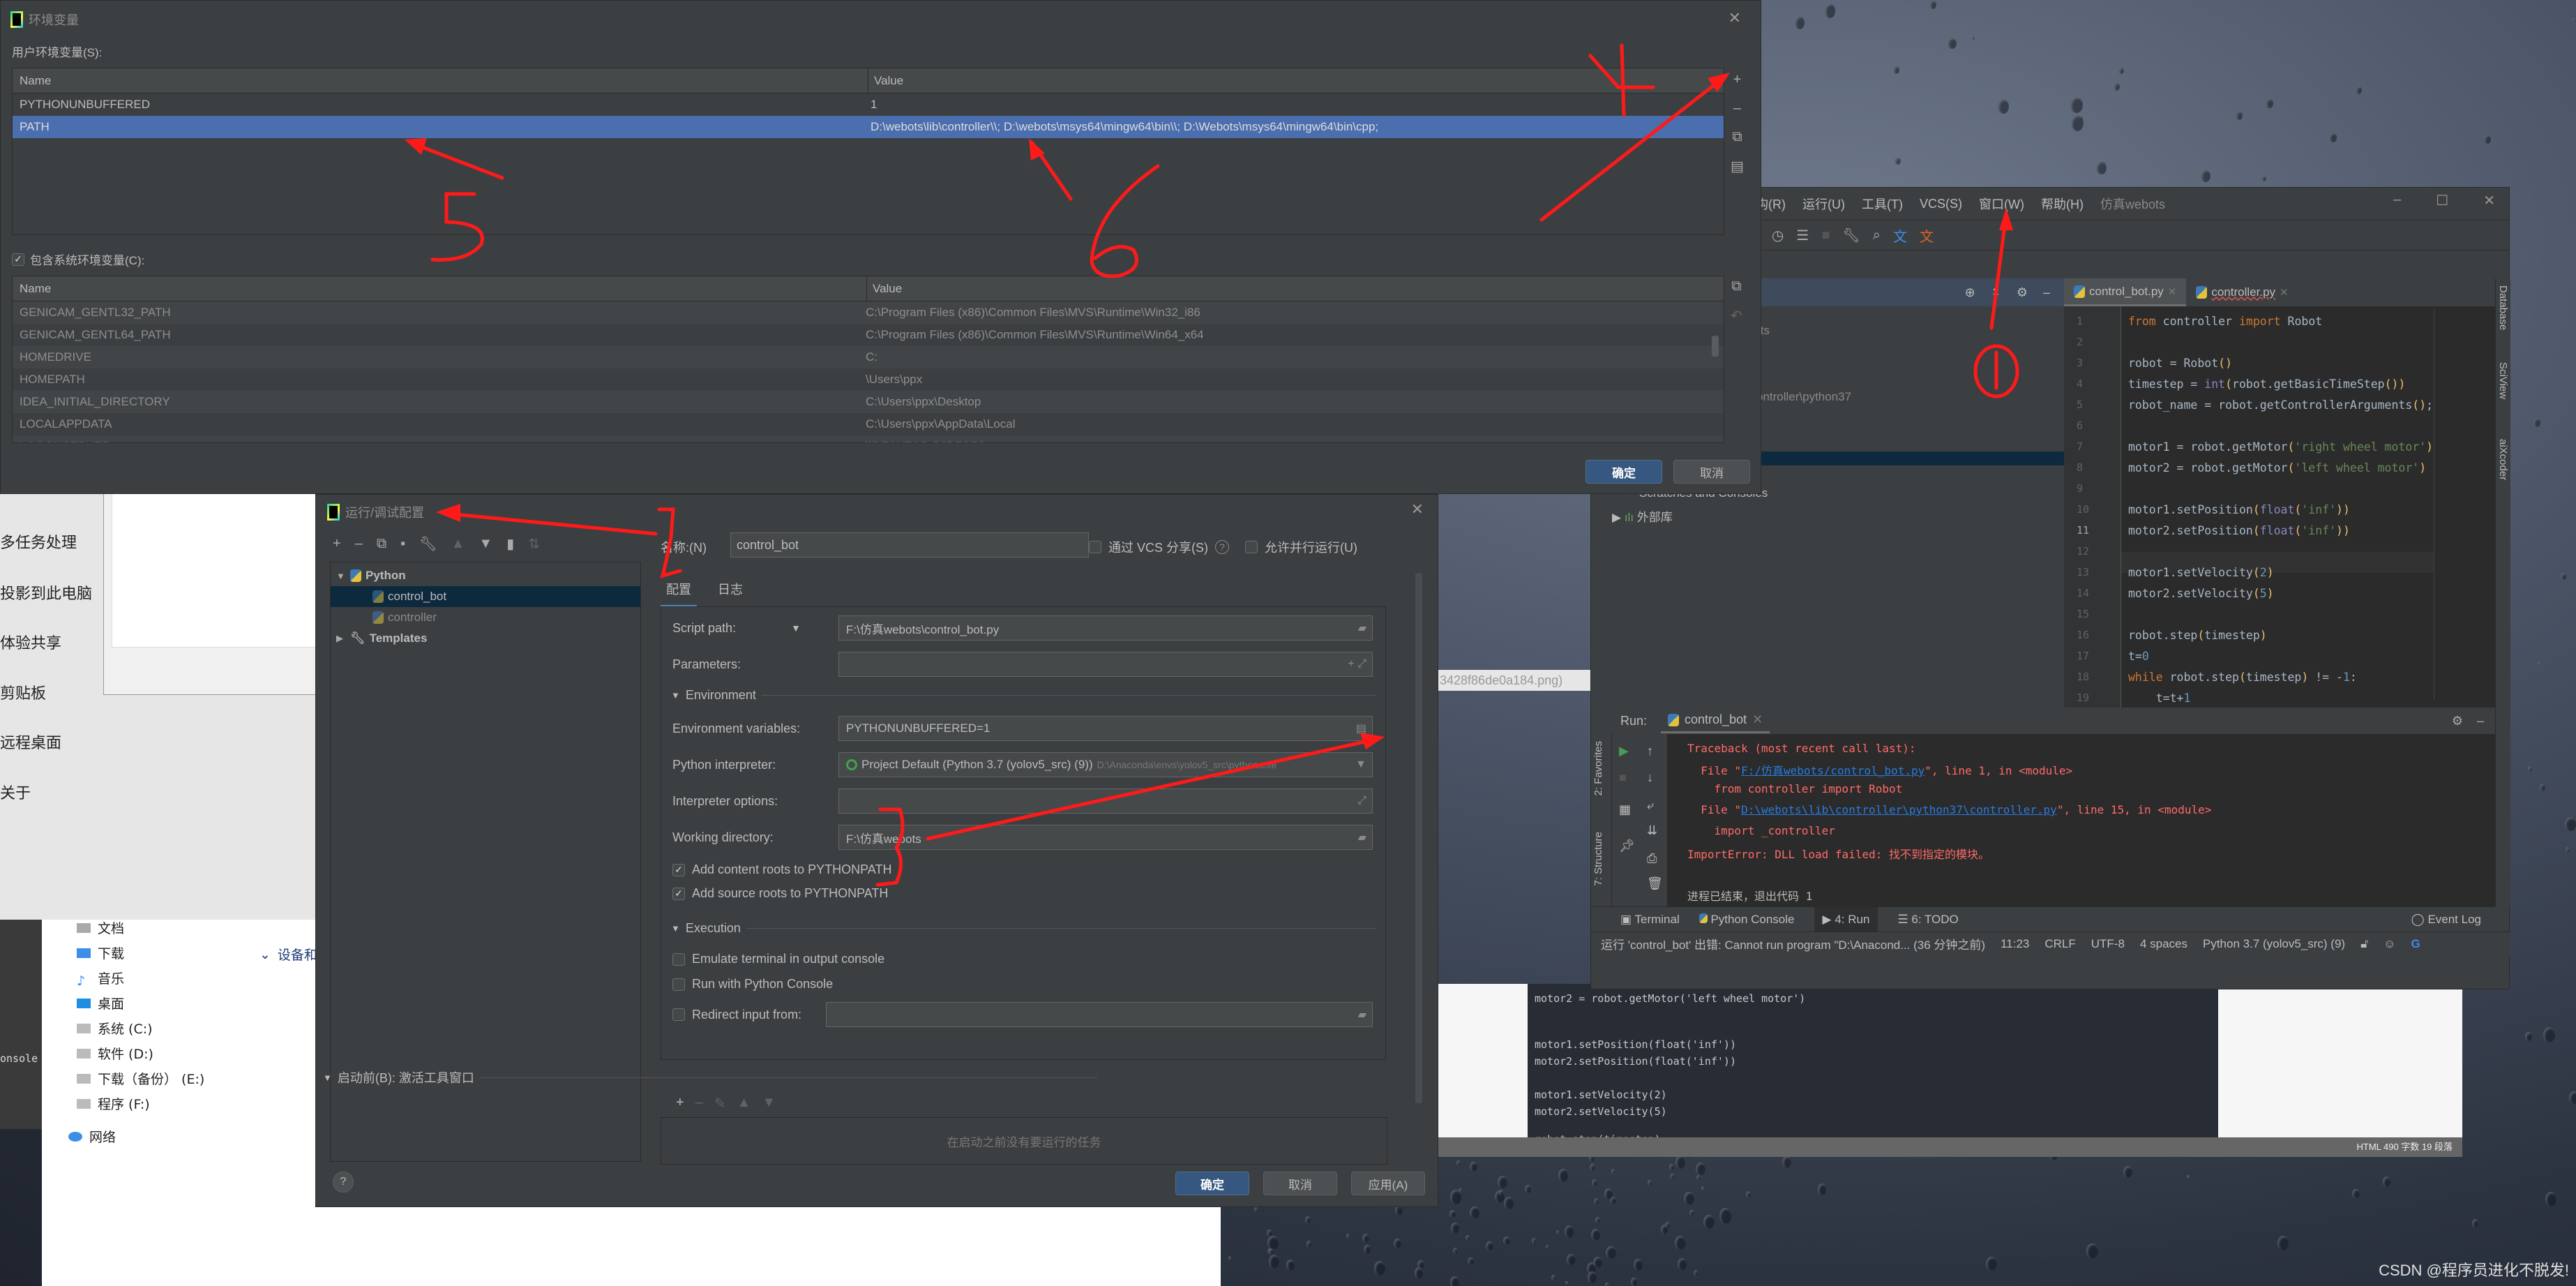 This screenshot has width=2576, height=1286. Describe the element at coordinates (2389, 944) in the screenshot. I see `inspector-icon: ☺` at that location.